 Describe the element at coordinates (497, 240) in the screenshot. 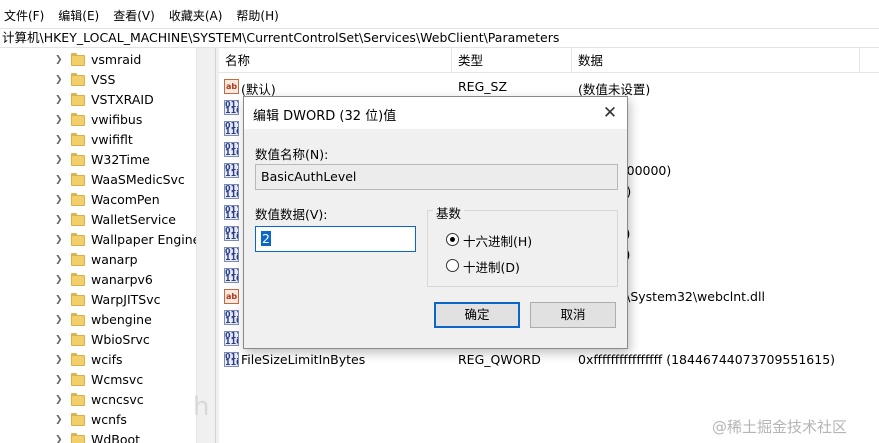

I see `radix-hex-label: 十六进制(H)` at that location.